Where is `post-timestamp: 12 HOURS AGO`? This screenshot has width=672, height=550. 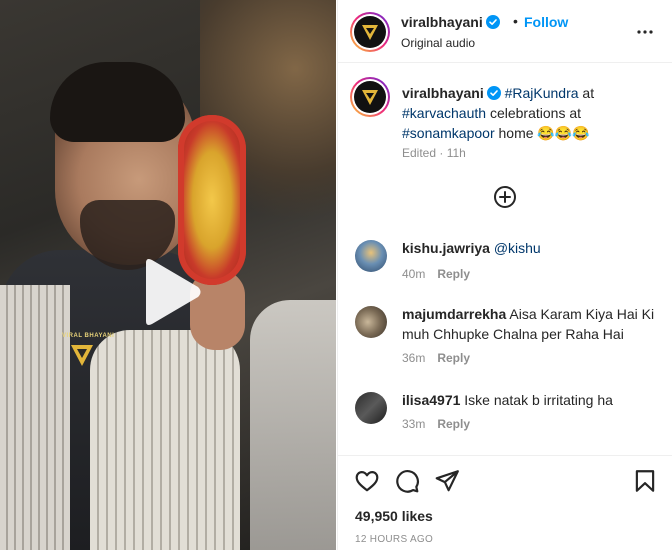 post-timestamp: 12 HOURS AGO is located at coordinates (394, 539).